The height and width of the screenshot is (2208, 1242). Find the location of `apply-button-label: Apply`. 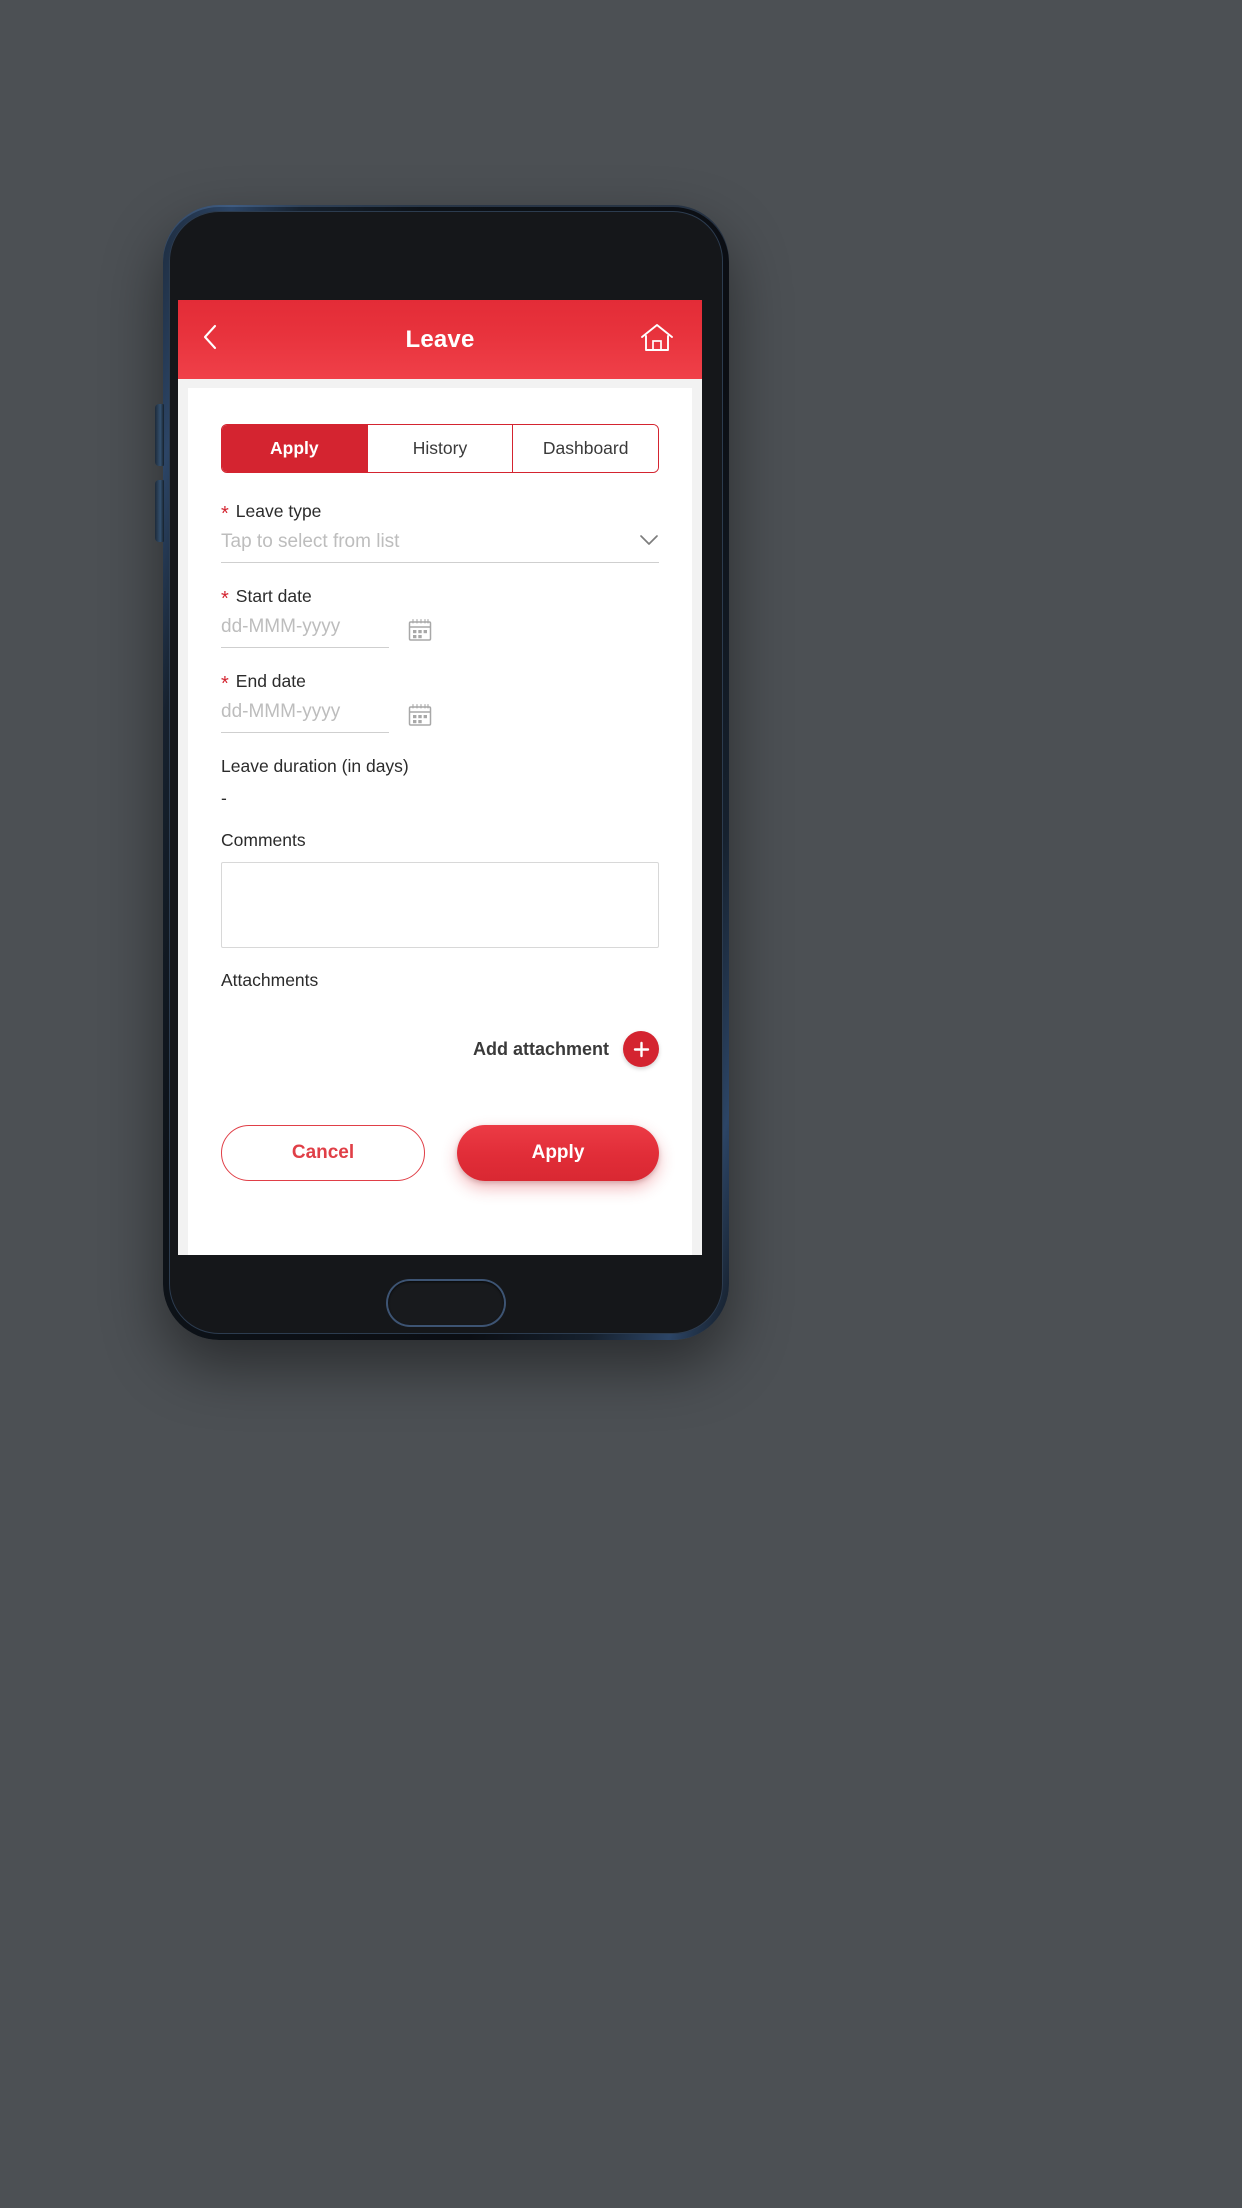

apply-button-label: Apply is located at coordinates (558, 1152).